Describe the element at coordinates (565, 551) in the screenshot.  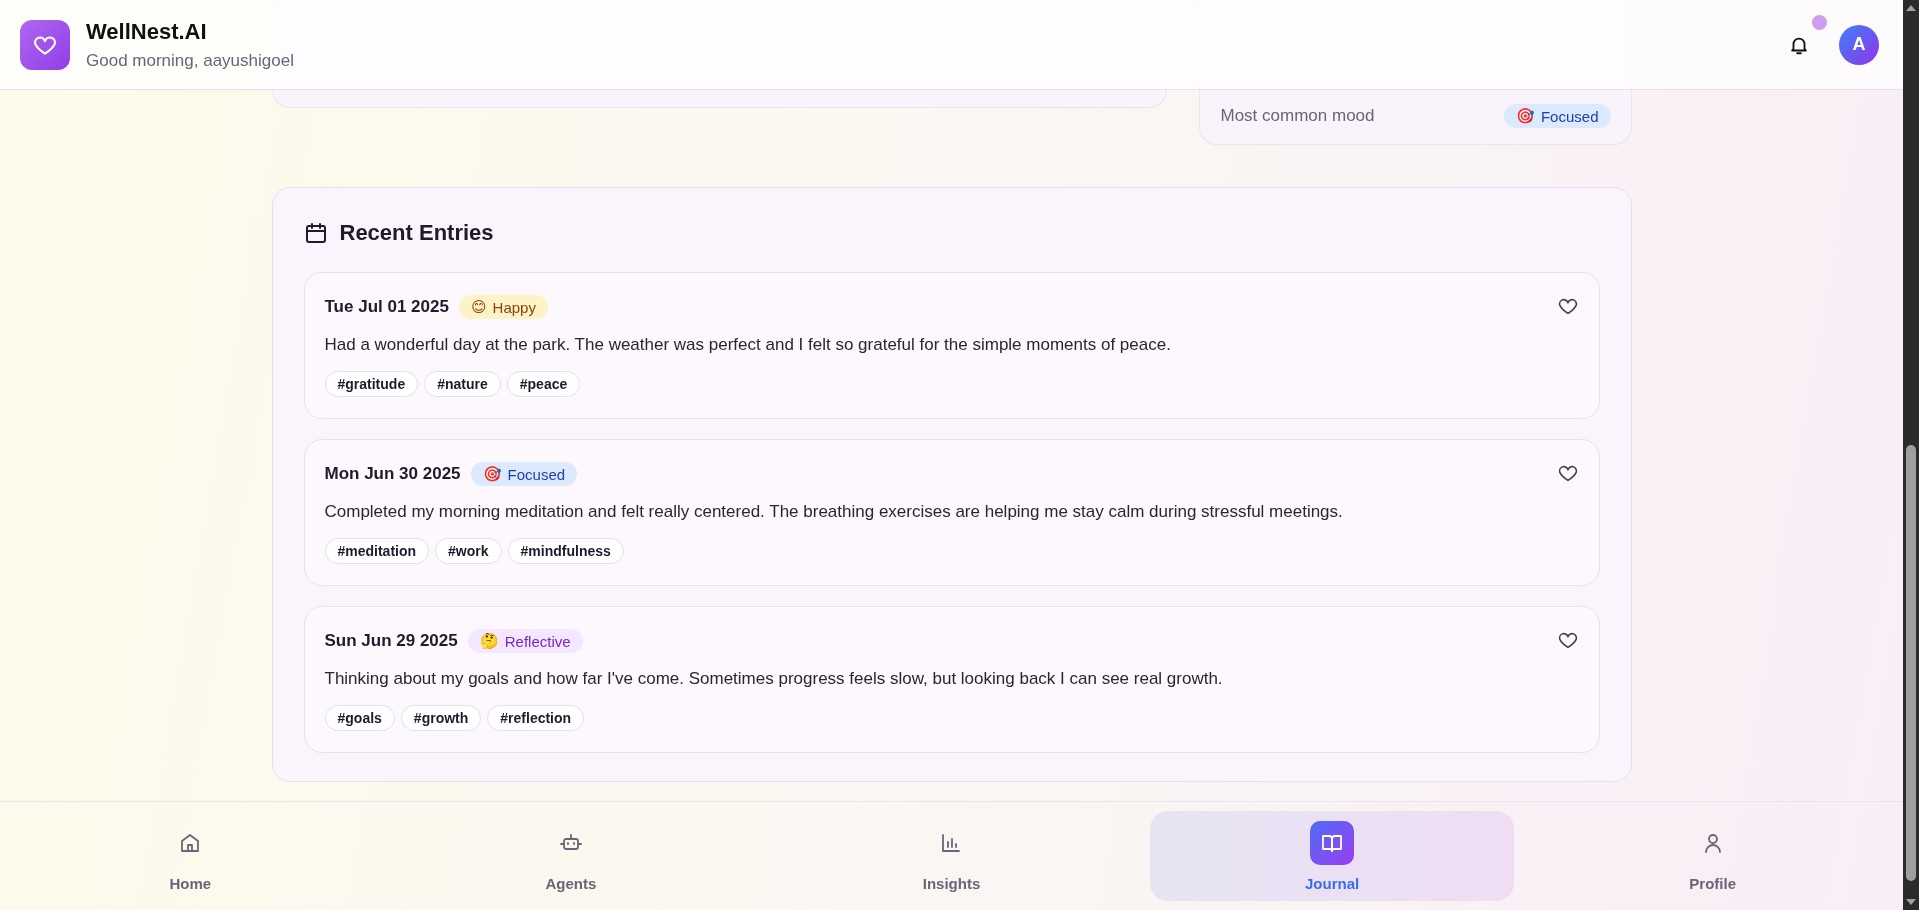
I see `tag: #mindfulness` at that location.